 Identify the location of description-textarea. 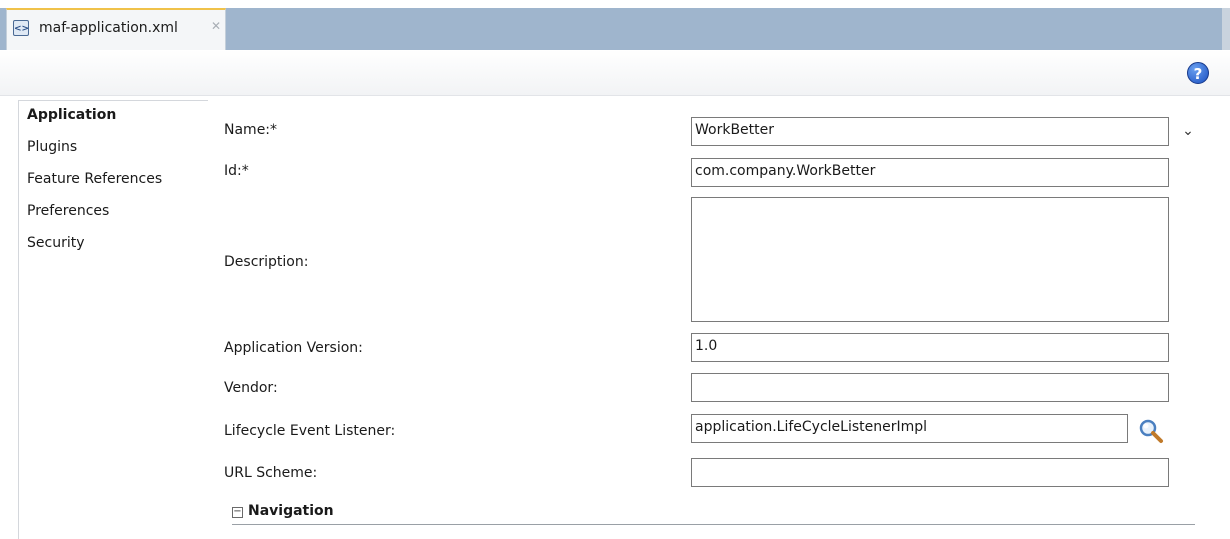
(930, 259).